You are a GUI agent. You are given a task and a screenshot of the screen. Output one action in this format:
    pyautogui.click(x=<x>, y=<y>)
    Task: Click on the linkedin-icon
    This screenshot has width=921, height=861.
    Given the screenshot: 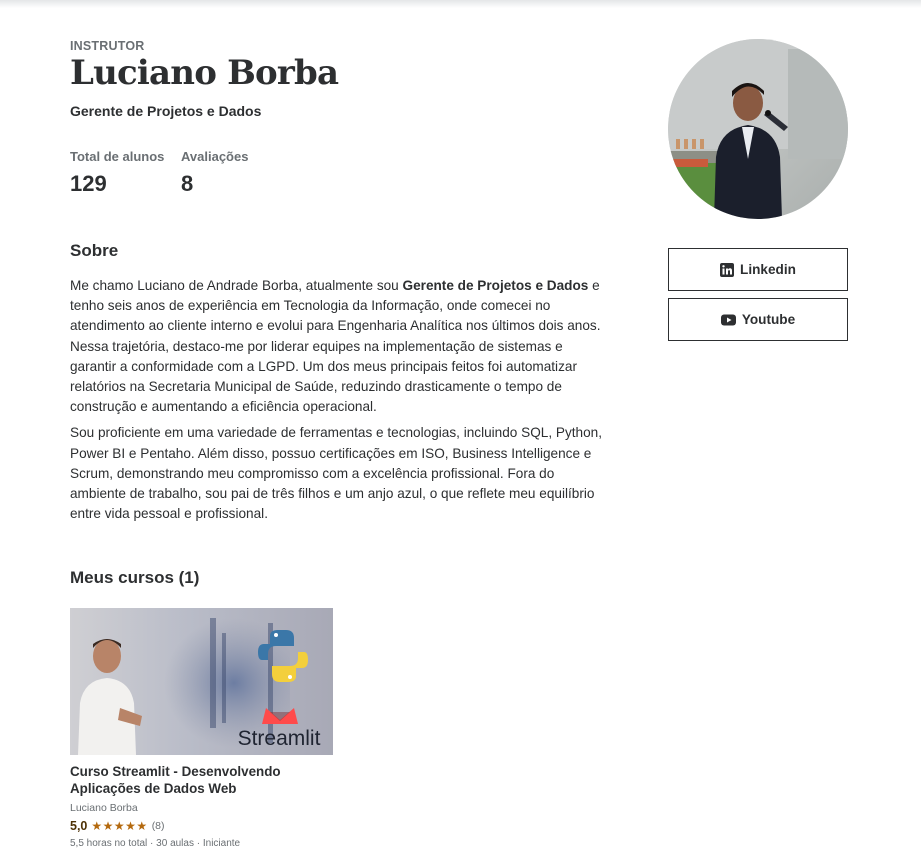 What is the action you would take?
    pyautogui.click(x=727, y=269)
    